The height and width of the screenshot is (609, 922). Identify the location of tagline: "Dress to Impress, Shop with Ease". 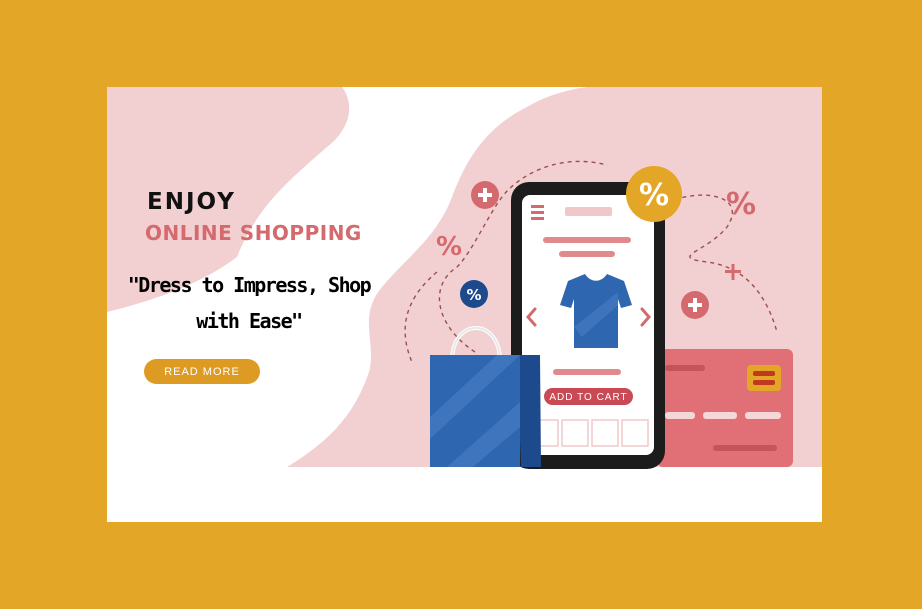
(249, 303).